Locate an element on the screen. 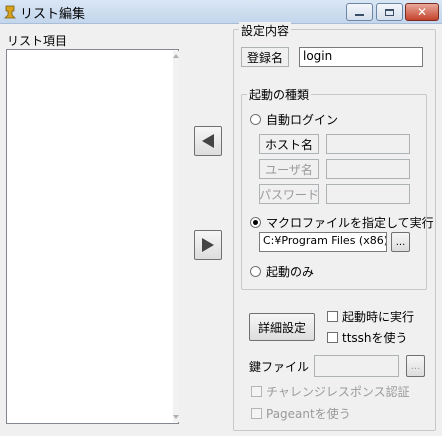 Image resolution: width=442 pixels, height=436 pixels. password-input is located at coordinates (368, 194).